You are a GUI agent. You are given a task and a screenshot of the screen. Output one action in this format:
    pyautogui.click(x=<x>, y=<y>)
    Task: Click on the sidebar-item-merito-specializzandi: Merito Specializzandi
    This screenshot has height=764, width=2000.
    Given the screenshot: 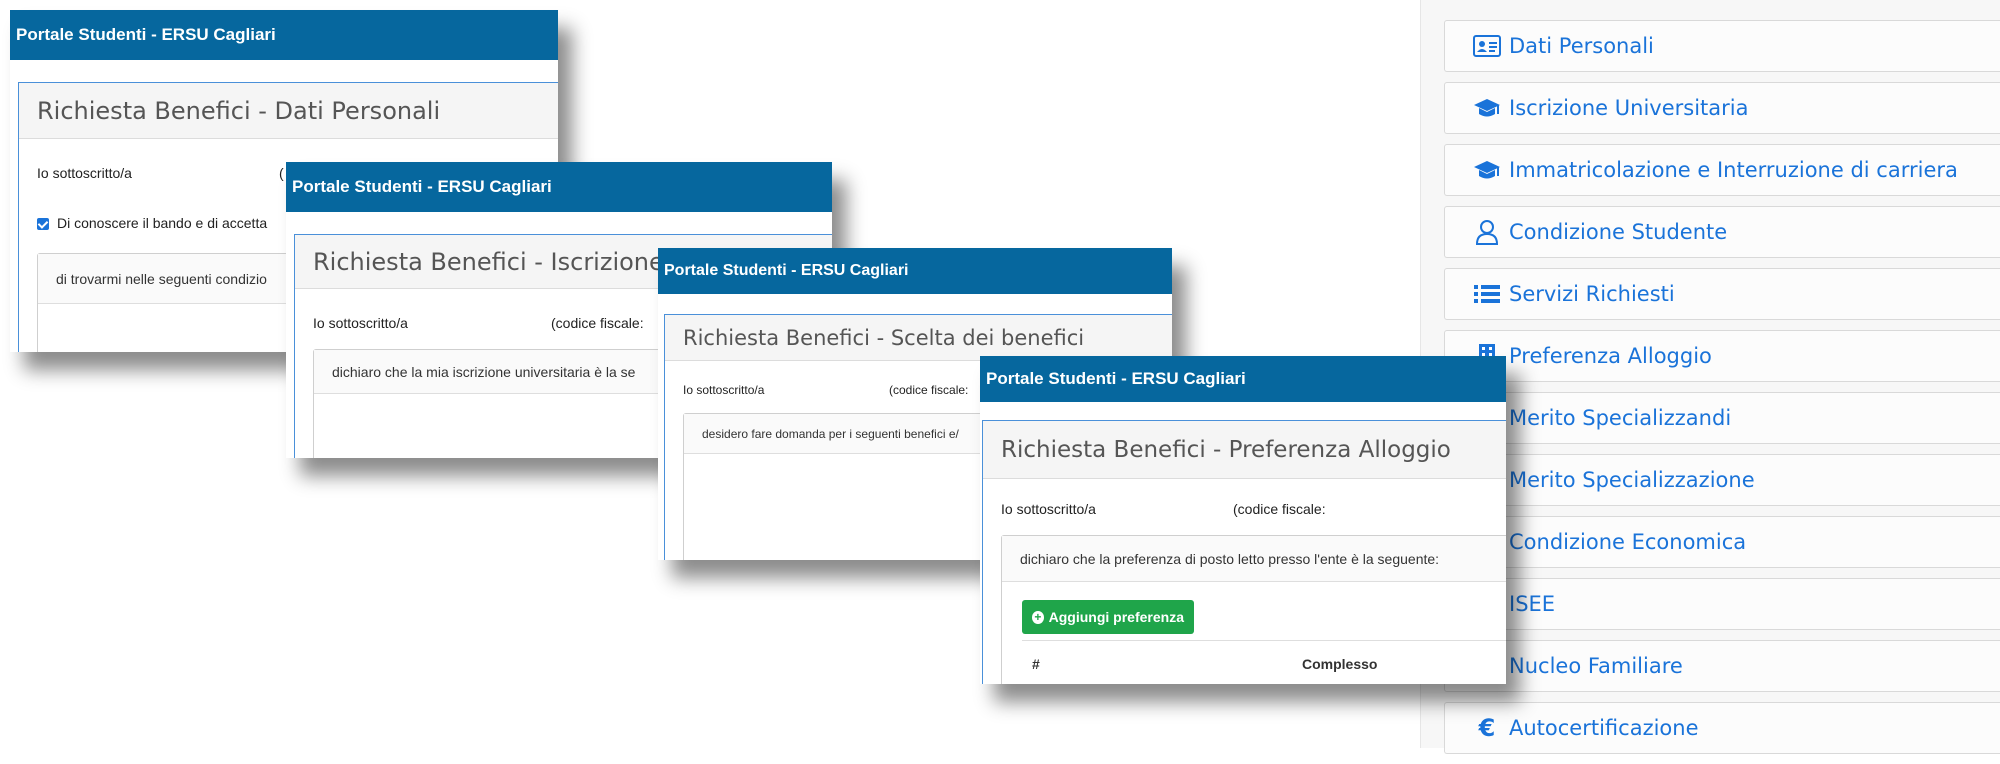 What is the action you would take?
    pyautogui.click(x=1722, y=418)
    